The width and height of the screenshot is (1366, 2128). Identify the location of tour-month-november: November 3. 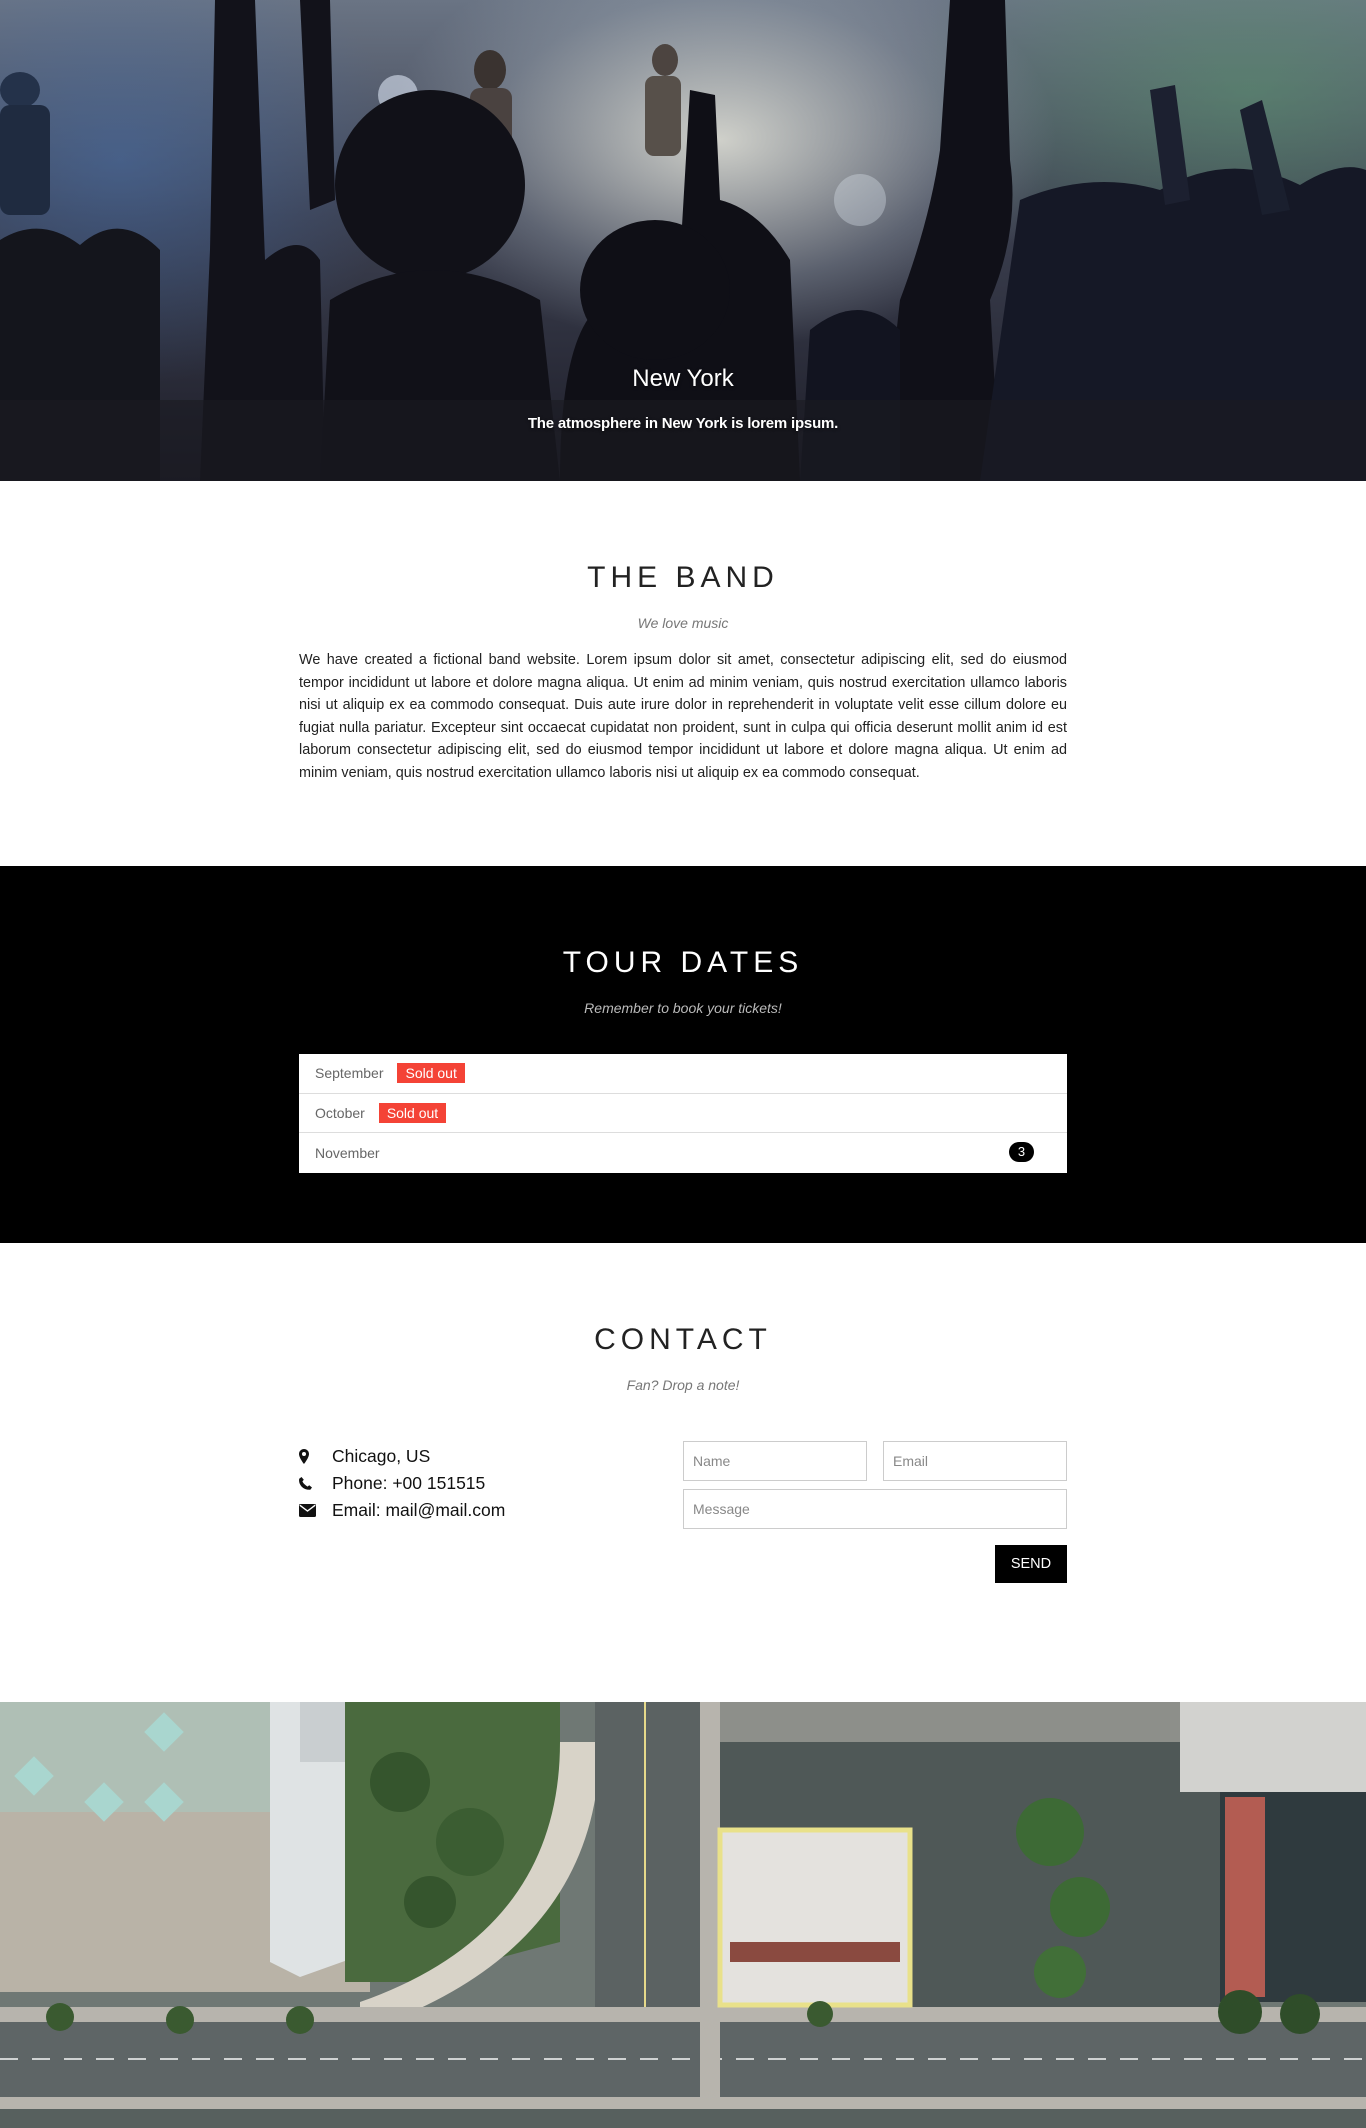
(683, 1153).